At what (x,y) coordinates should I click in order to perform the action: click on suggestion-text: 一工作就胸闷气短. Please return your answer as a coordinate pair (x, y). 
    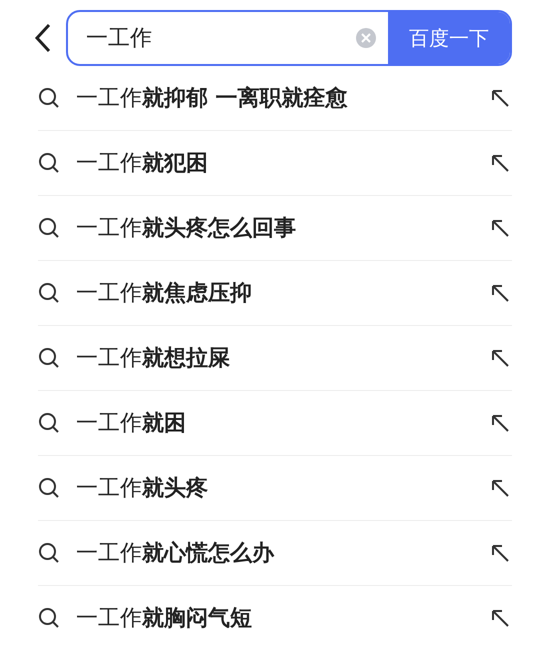
    Looking at the image, I should click on (283, 618).